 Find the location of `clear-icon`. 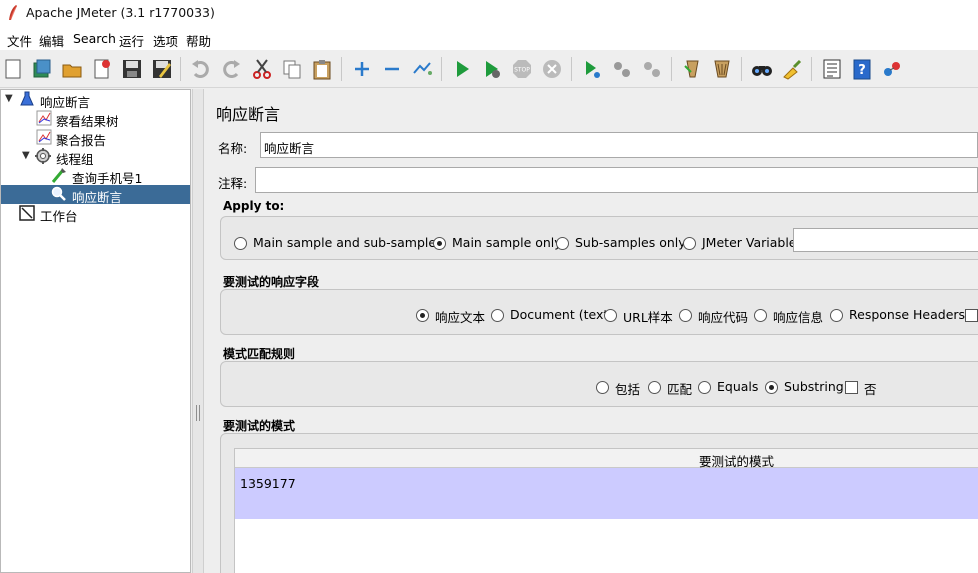

clear-icon is located at coordinates (692, 69).